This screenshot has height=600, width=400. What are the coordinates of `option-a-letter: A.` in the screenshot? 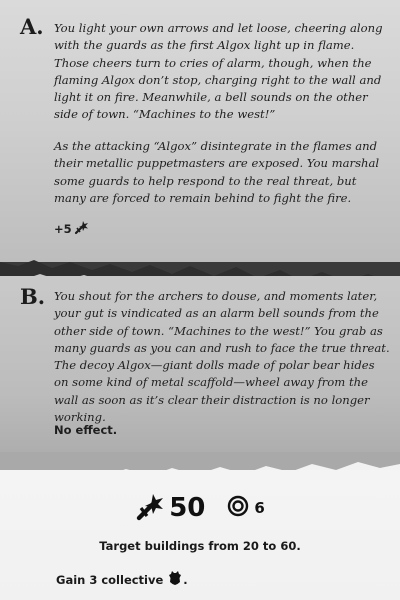 It's located at (32, 26).